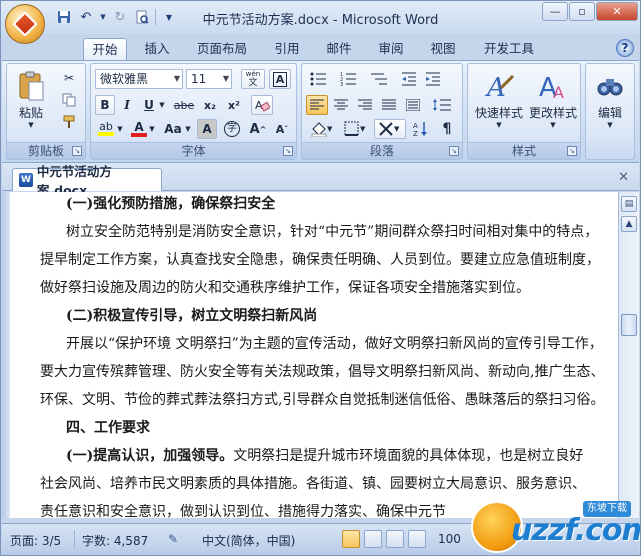 The width and height of the screenshot is (641, 556). What do you see at coordinates (243, 511) in the screenshot?
I see `doc-line: 责任意识和安全意识，做到认识到位、措施得力落实、确保中元节` at bounding box center [243, 511].